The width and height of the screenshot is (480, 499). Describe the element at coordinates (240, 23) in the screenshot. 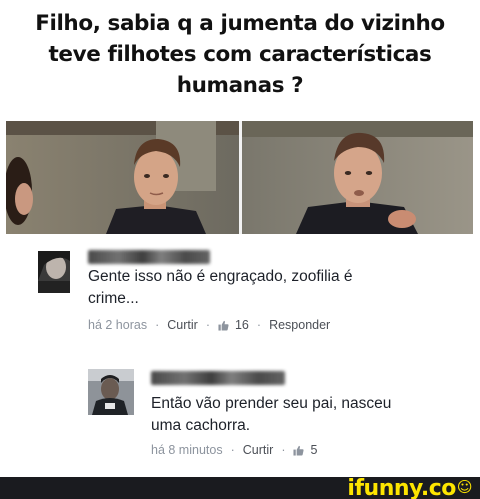

I see `caption-line-1: Filho, sabia q a jumenta do vizinho` at that location.